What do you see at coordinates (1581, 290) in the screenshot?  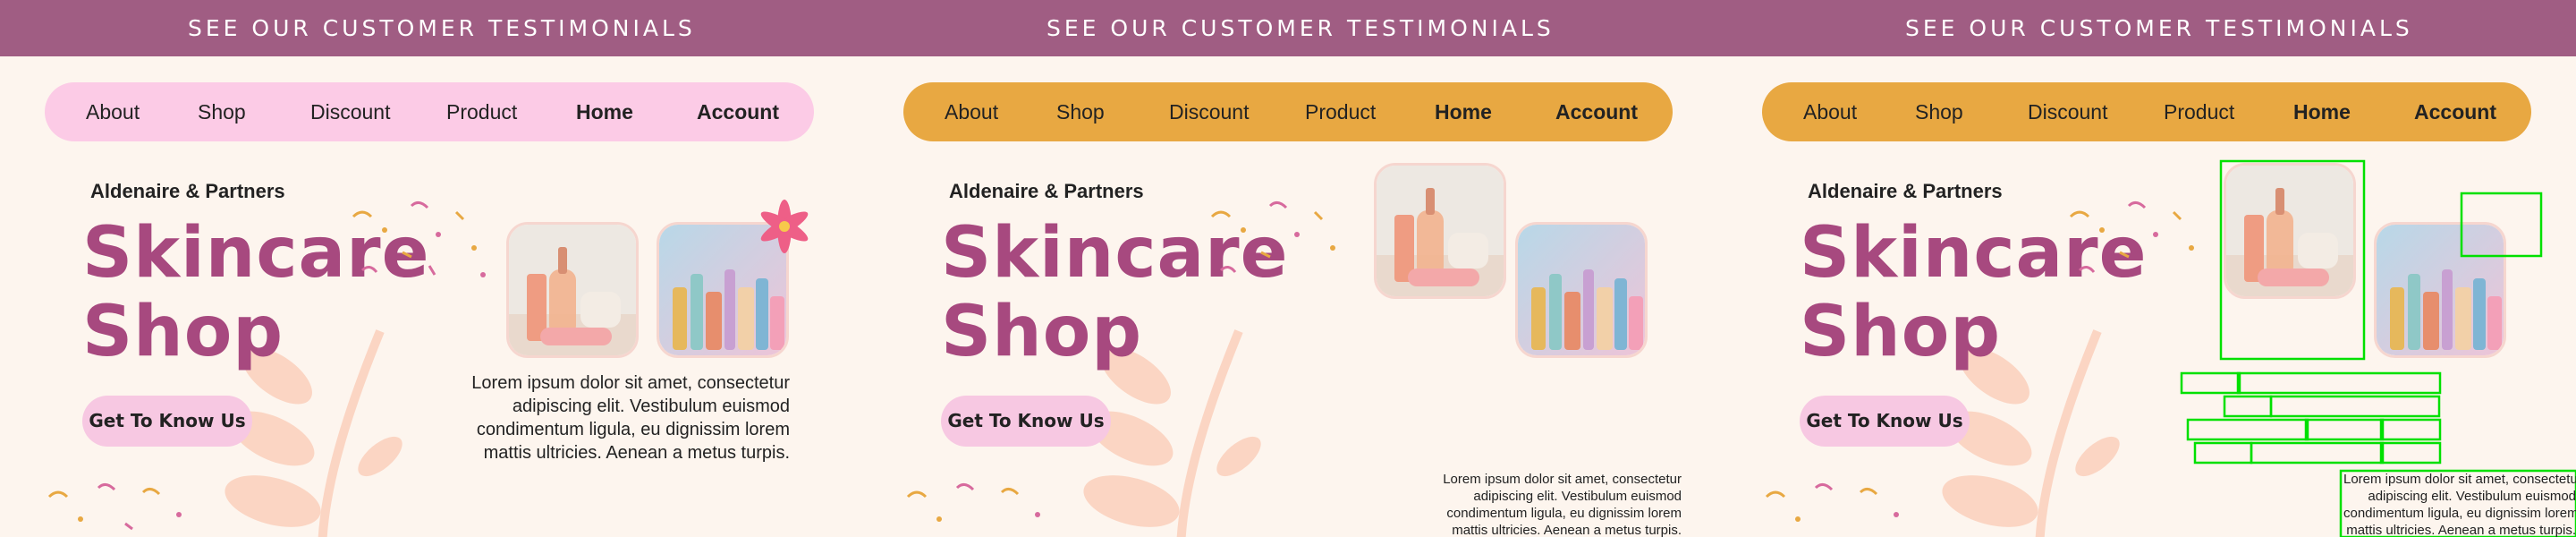 I see `product-photo-bottles` at bounding box center [1581, 290].